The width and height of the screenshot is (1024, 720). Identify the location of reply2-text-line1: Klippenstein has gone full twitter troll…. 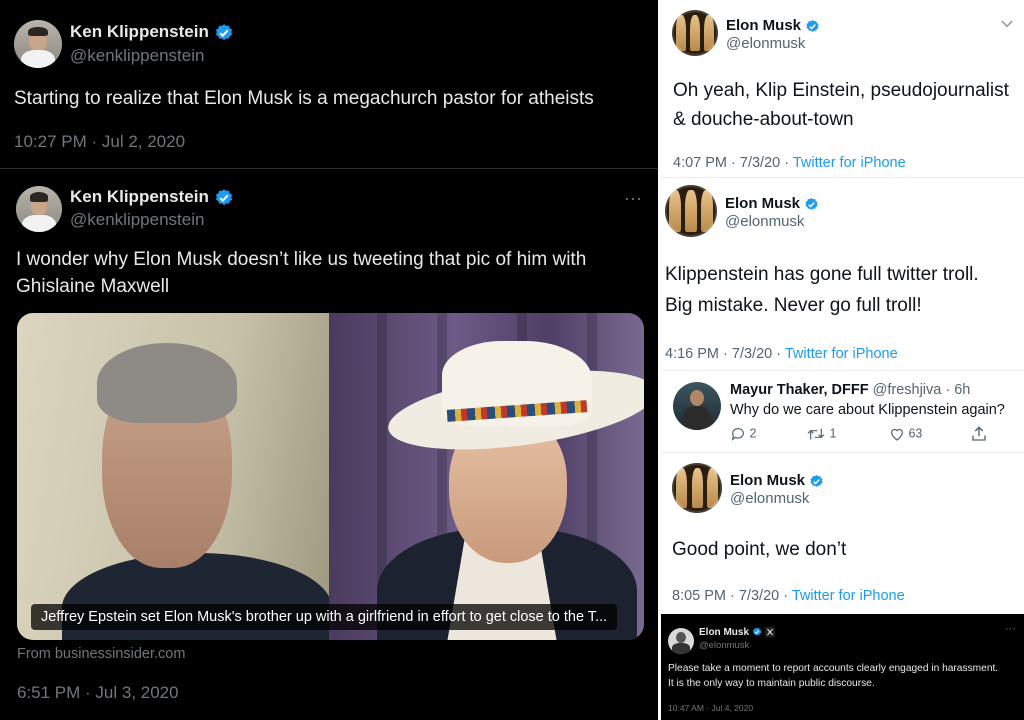
(822, 274).